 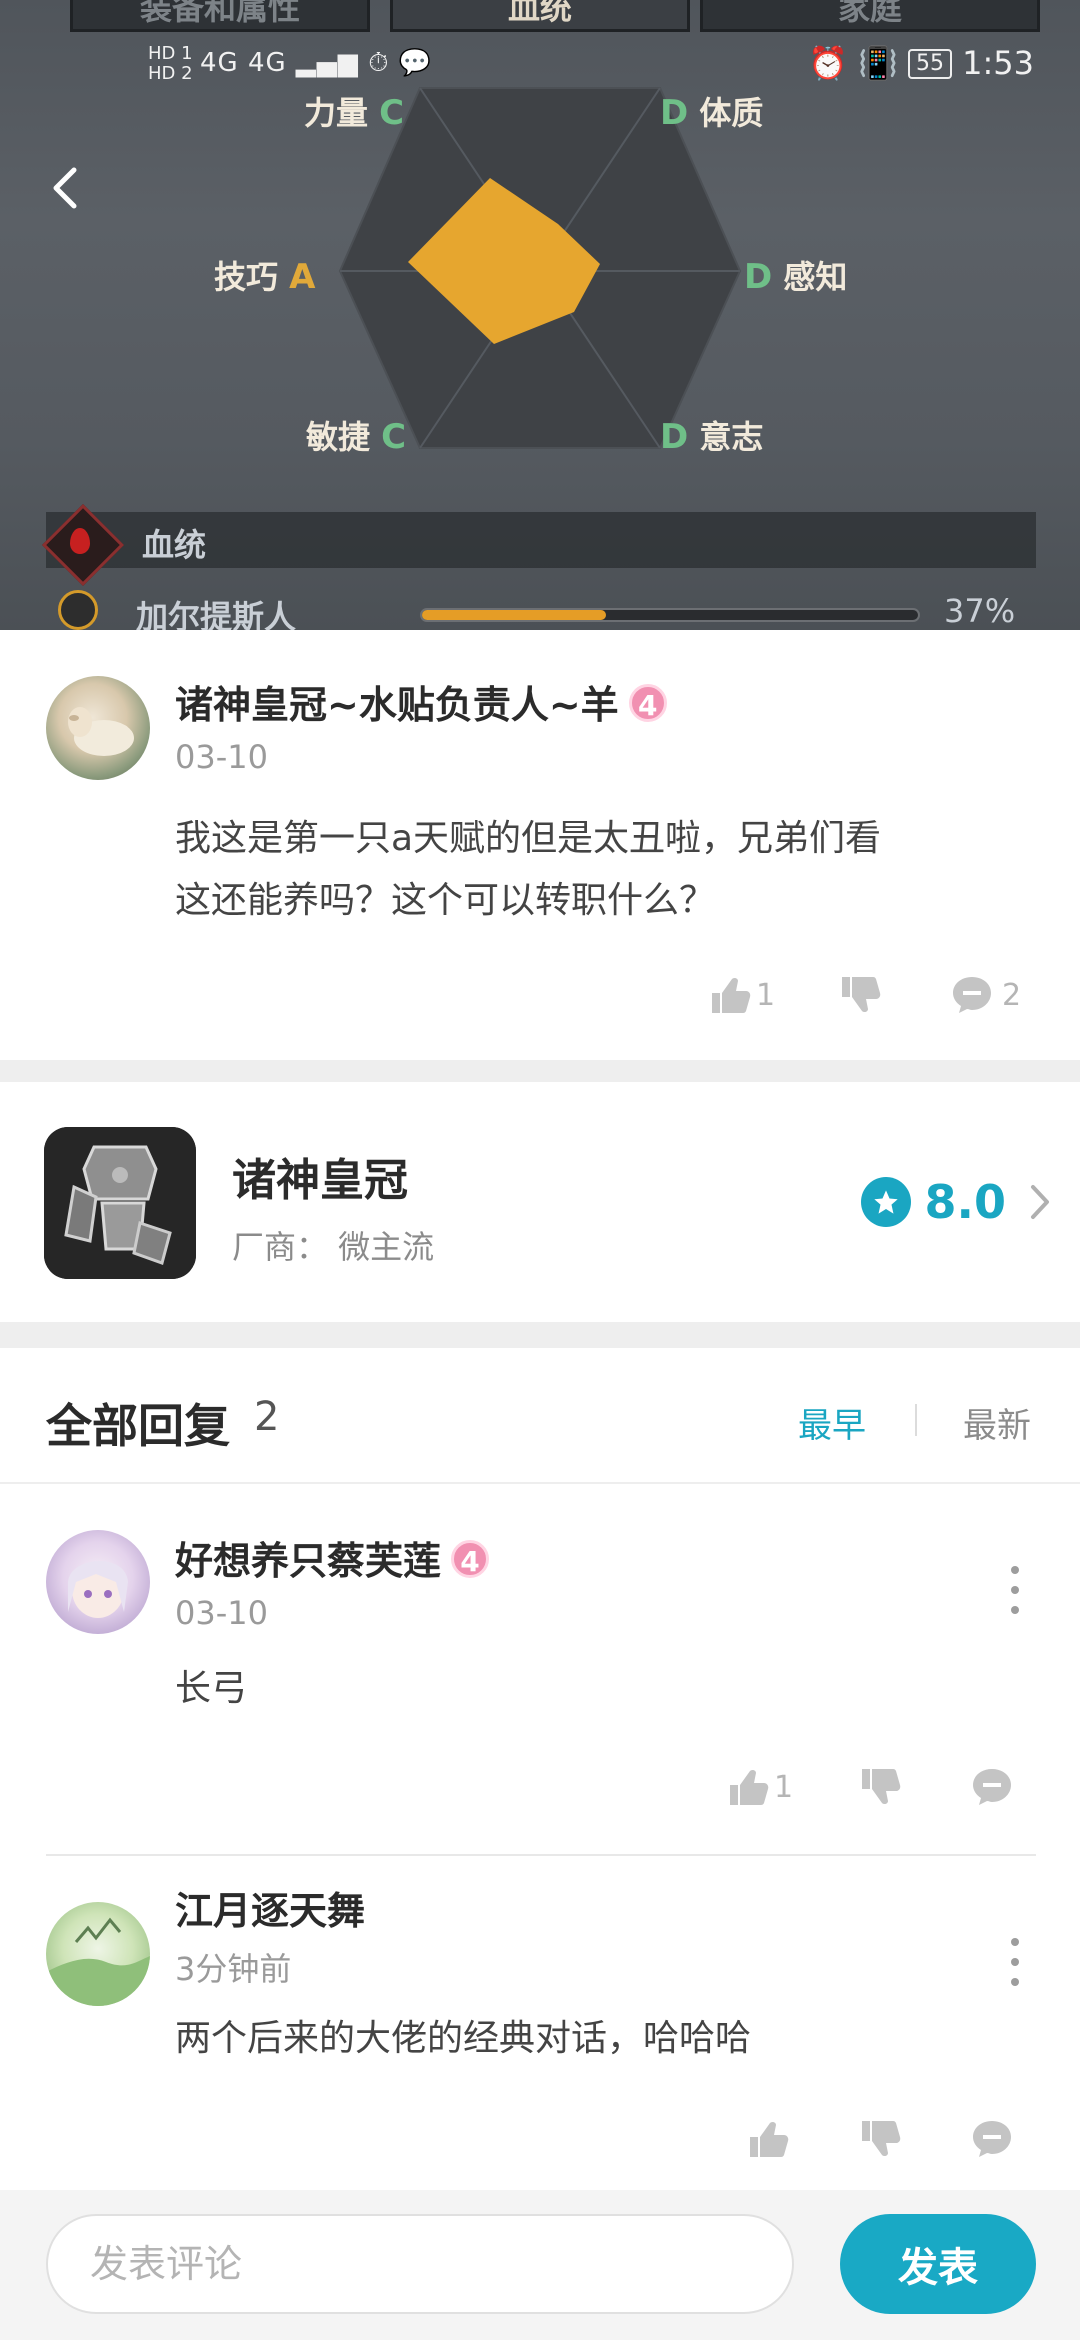 I want to click on sort-divider, so click(x=916, y=1420).